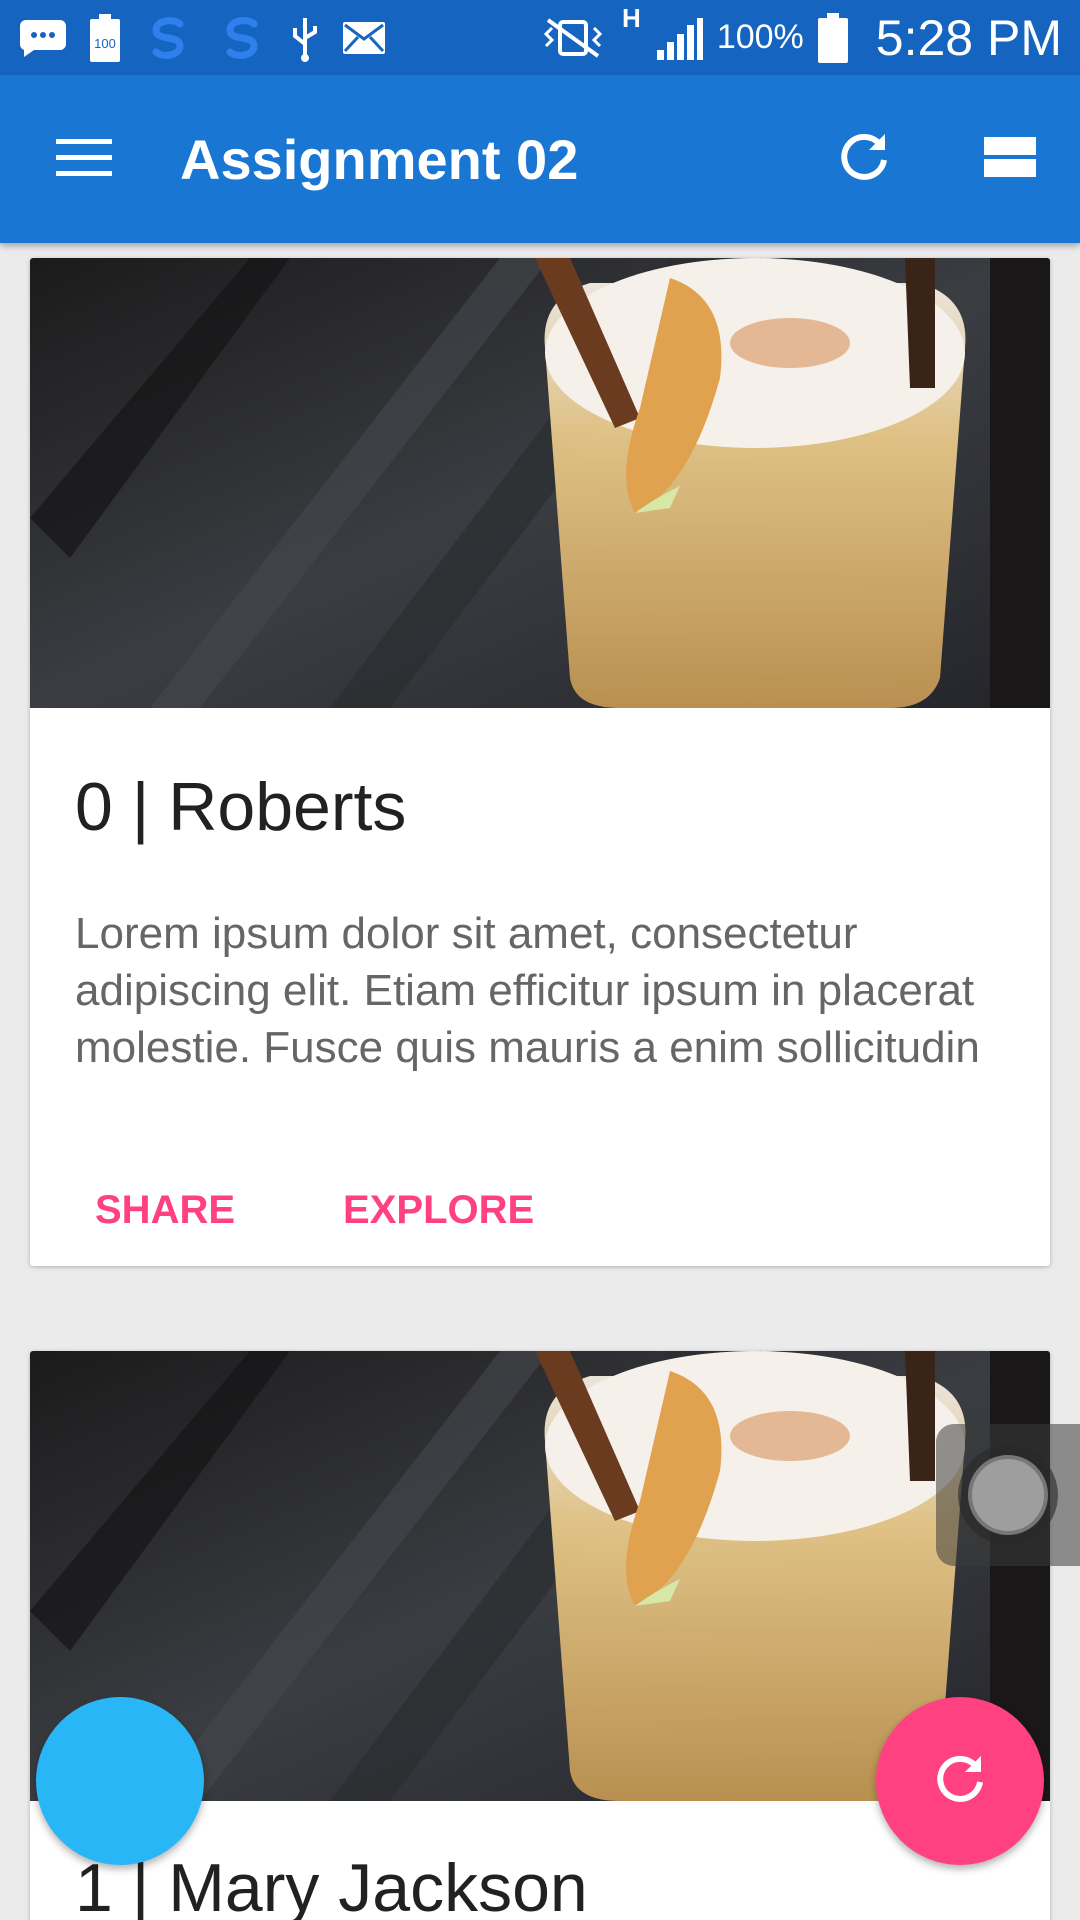 This screenshot has width=1080, height=1920. Describe the element at coordinates (679, 38) in the screenshot. I see `signal-icon` at that location.